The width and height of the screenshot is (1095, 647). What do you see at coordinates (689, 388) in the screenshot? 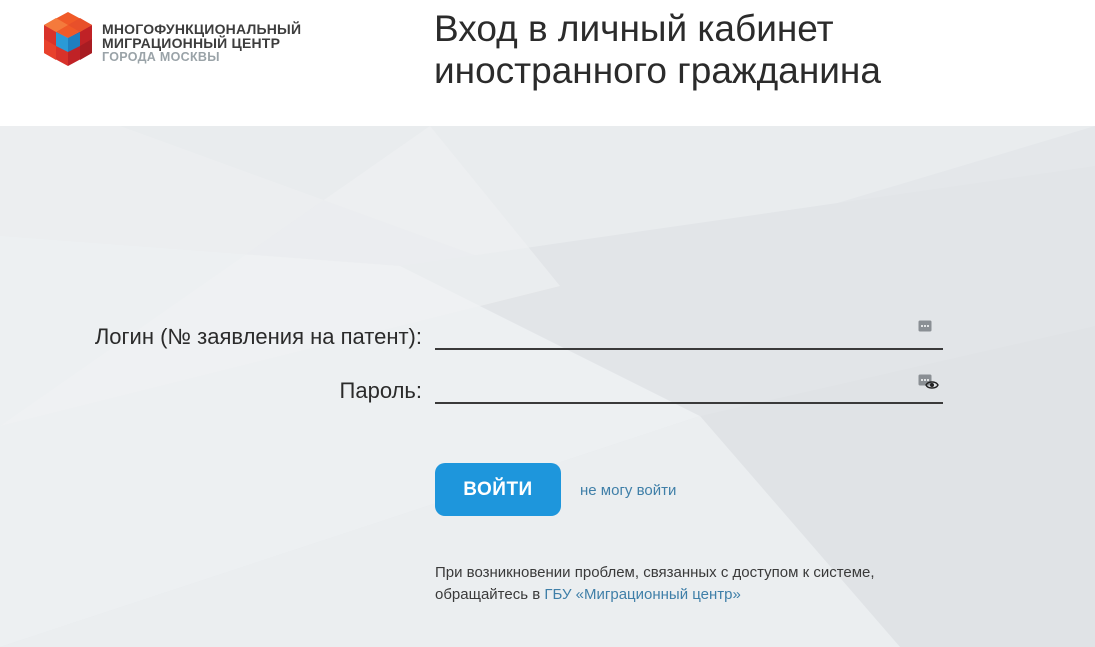
I see `password-input` at bounding box center [689, 388].